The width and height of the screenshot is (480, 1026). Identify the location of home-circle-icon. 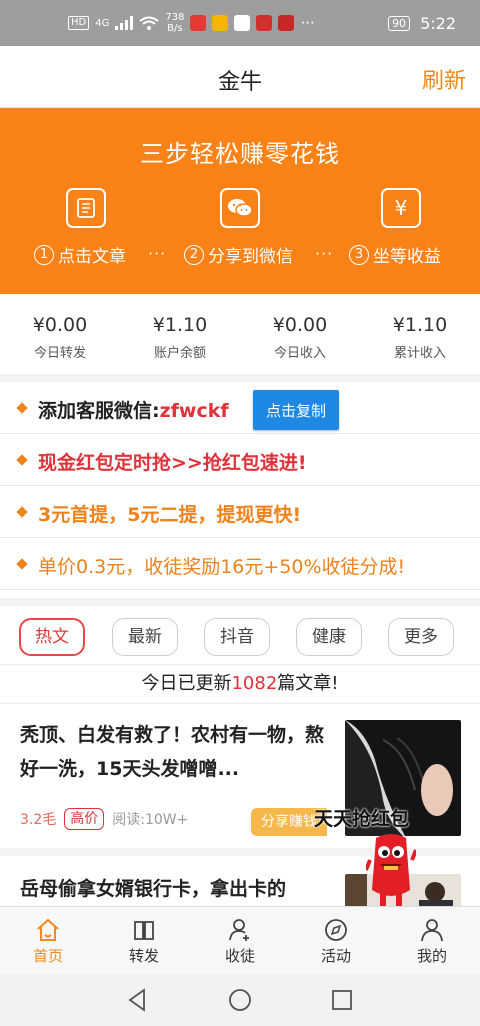
(240, 1000).